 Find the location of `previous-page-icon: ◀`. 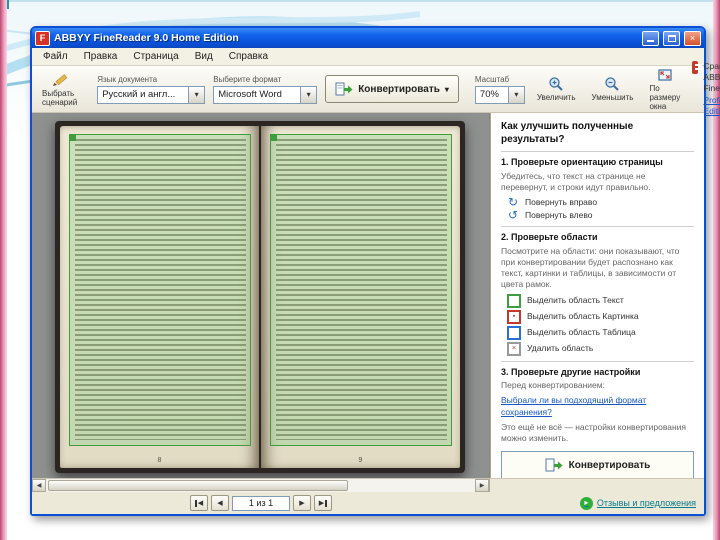

previous-page-icon: ◀ is located at coordinates (220, 503).